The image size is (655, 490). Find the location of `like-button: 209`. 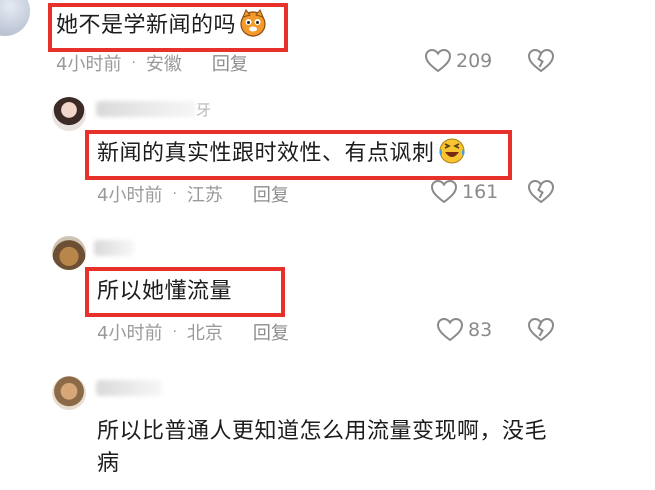

like-button: 209 is located at coordinates (458, 61).